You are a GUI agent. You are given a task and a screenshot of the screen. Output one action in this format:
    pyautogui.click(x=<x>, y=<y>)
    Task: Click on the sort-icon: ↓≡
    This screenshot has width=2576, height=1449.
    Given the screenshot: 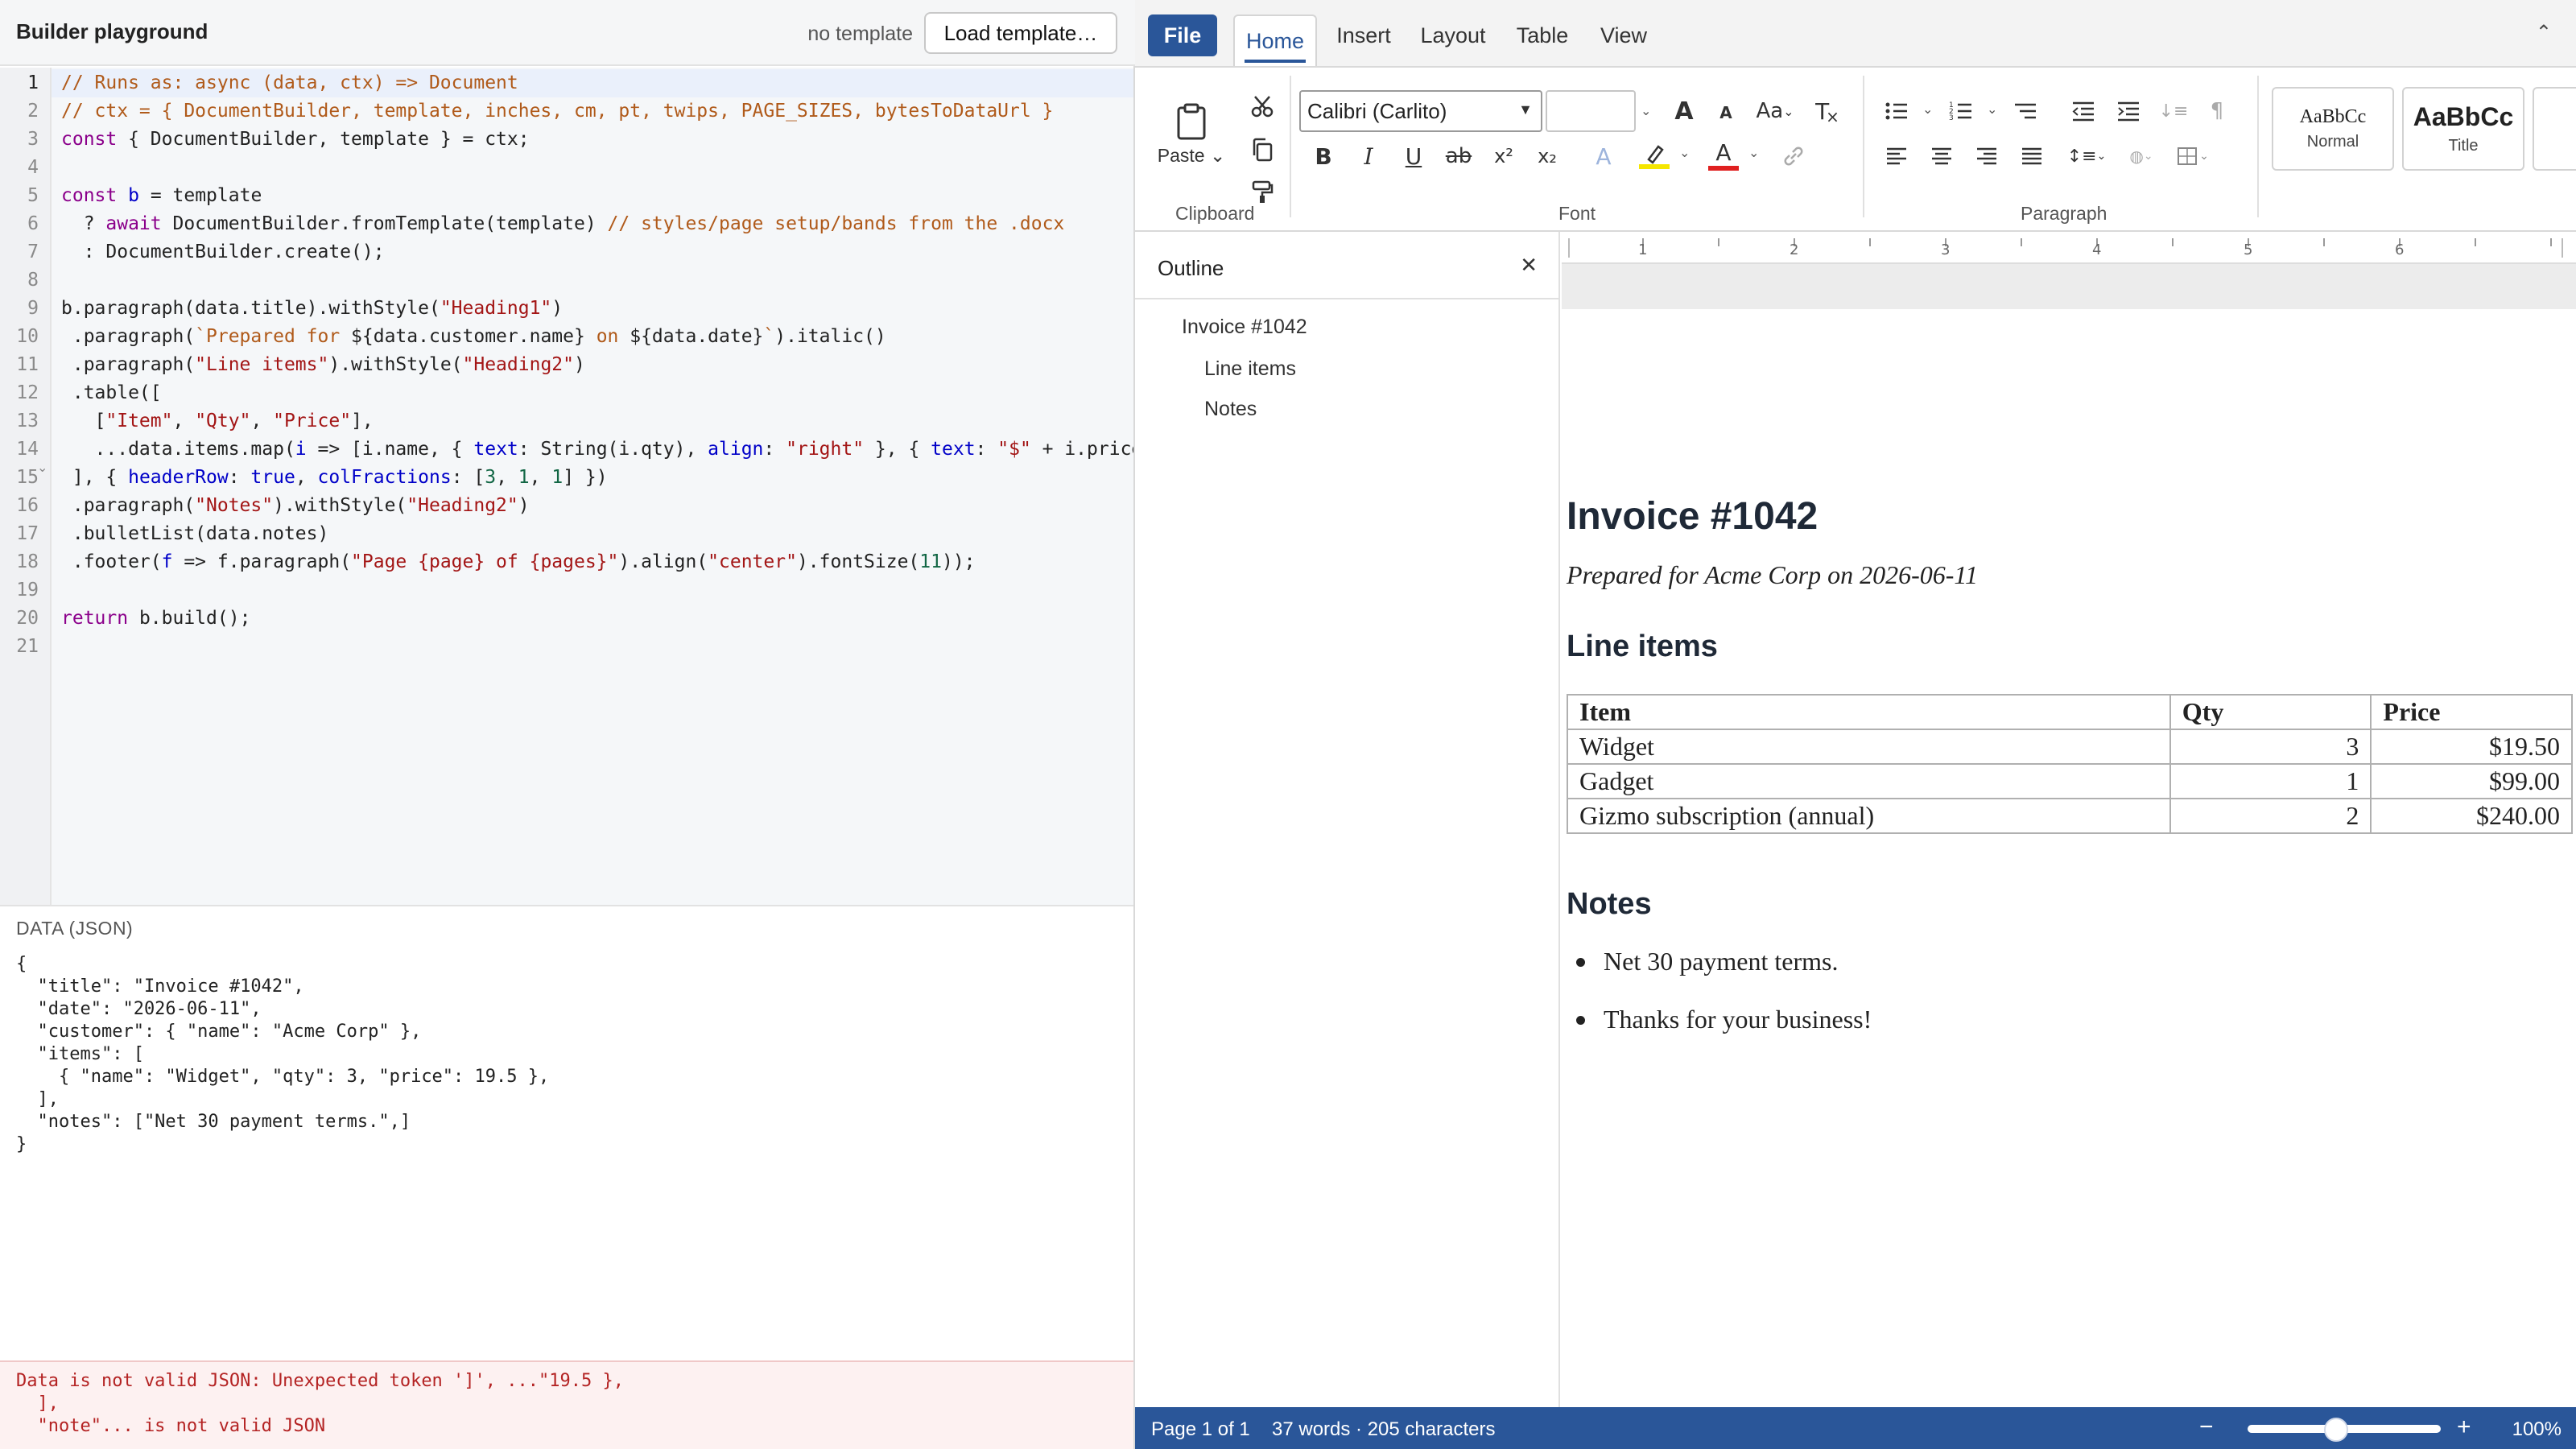 What is the action you would take?
    pyautogui.click(x=2173, y=111)
    